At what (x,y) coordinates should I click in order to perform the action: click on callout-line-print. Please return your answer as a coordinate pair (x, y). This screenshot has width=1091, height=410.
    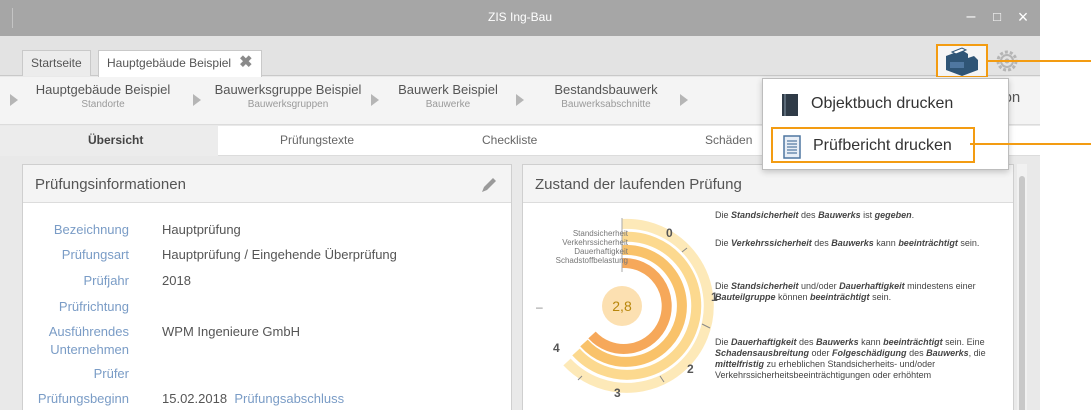
    Looking at the image, I should click on (1039, 61).